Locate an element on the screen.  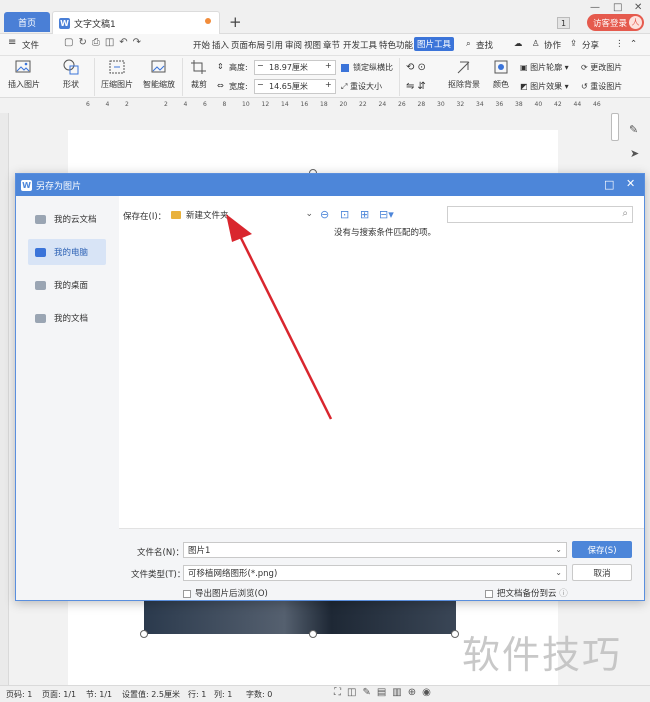
help-icon: ⓘ is located at coordinates (563, 594).